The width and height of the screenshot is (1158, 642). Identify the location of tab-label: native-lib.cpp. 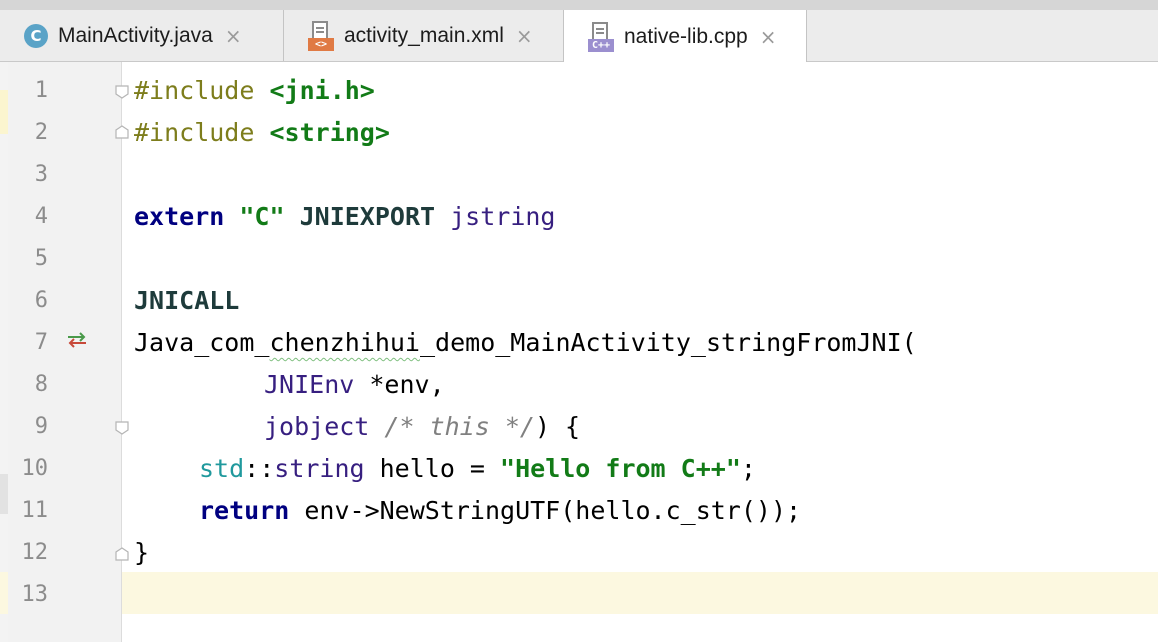
(686, 36).